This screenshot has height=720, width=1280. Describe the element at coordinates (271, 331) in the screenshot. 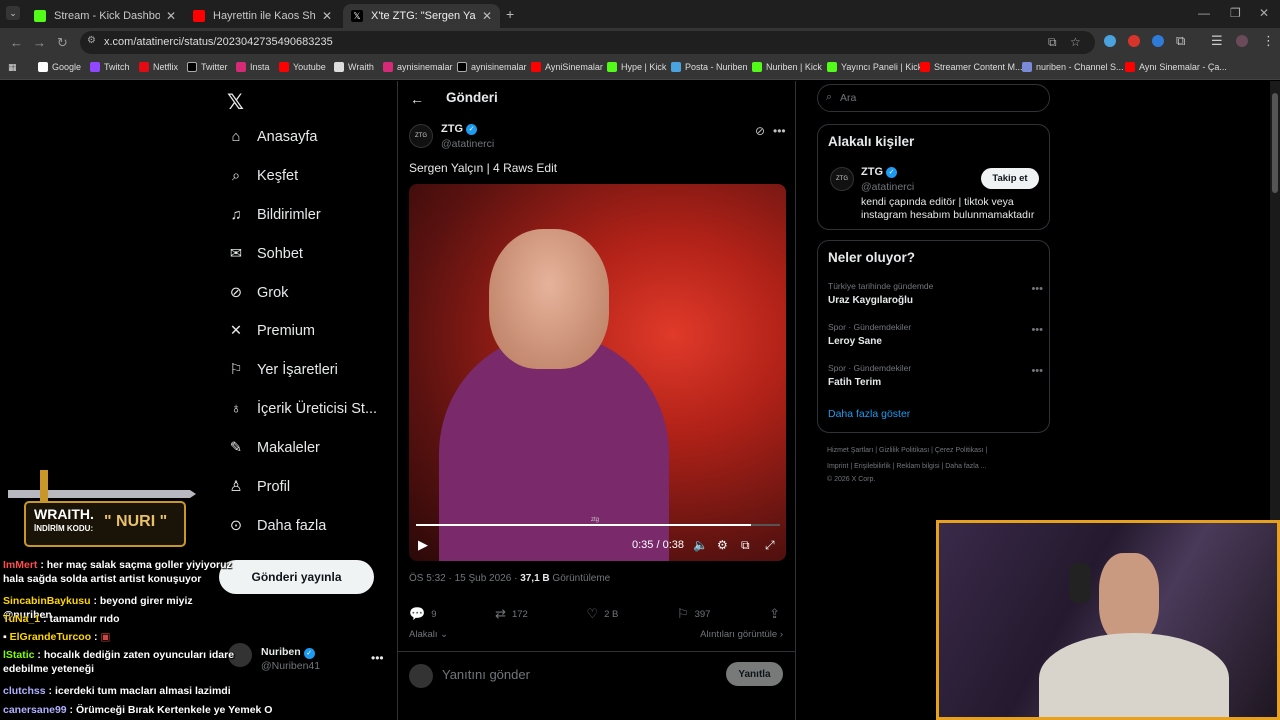

I see `nav-premium: ✕ Premium` at that location.